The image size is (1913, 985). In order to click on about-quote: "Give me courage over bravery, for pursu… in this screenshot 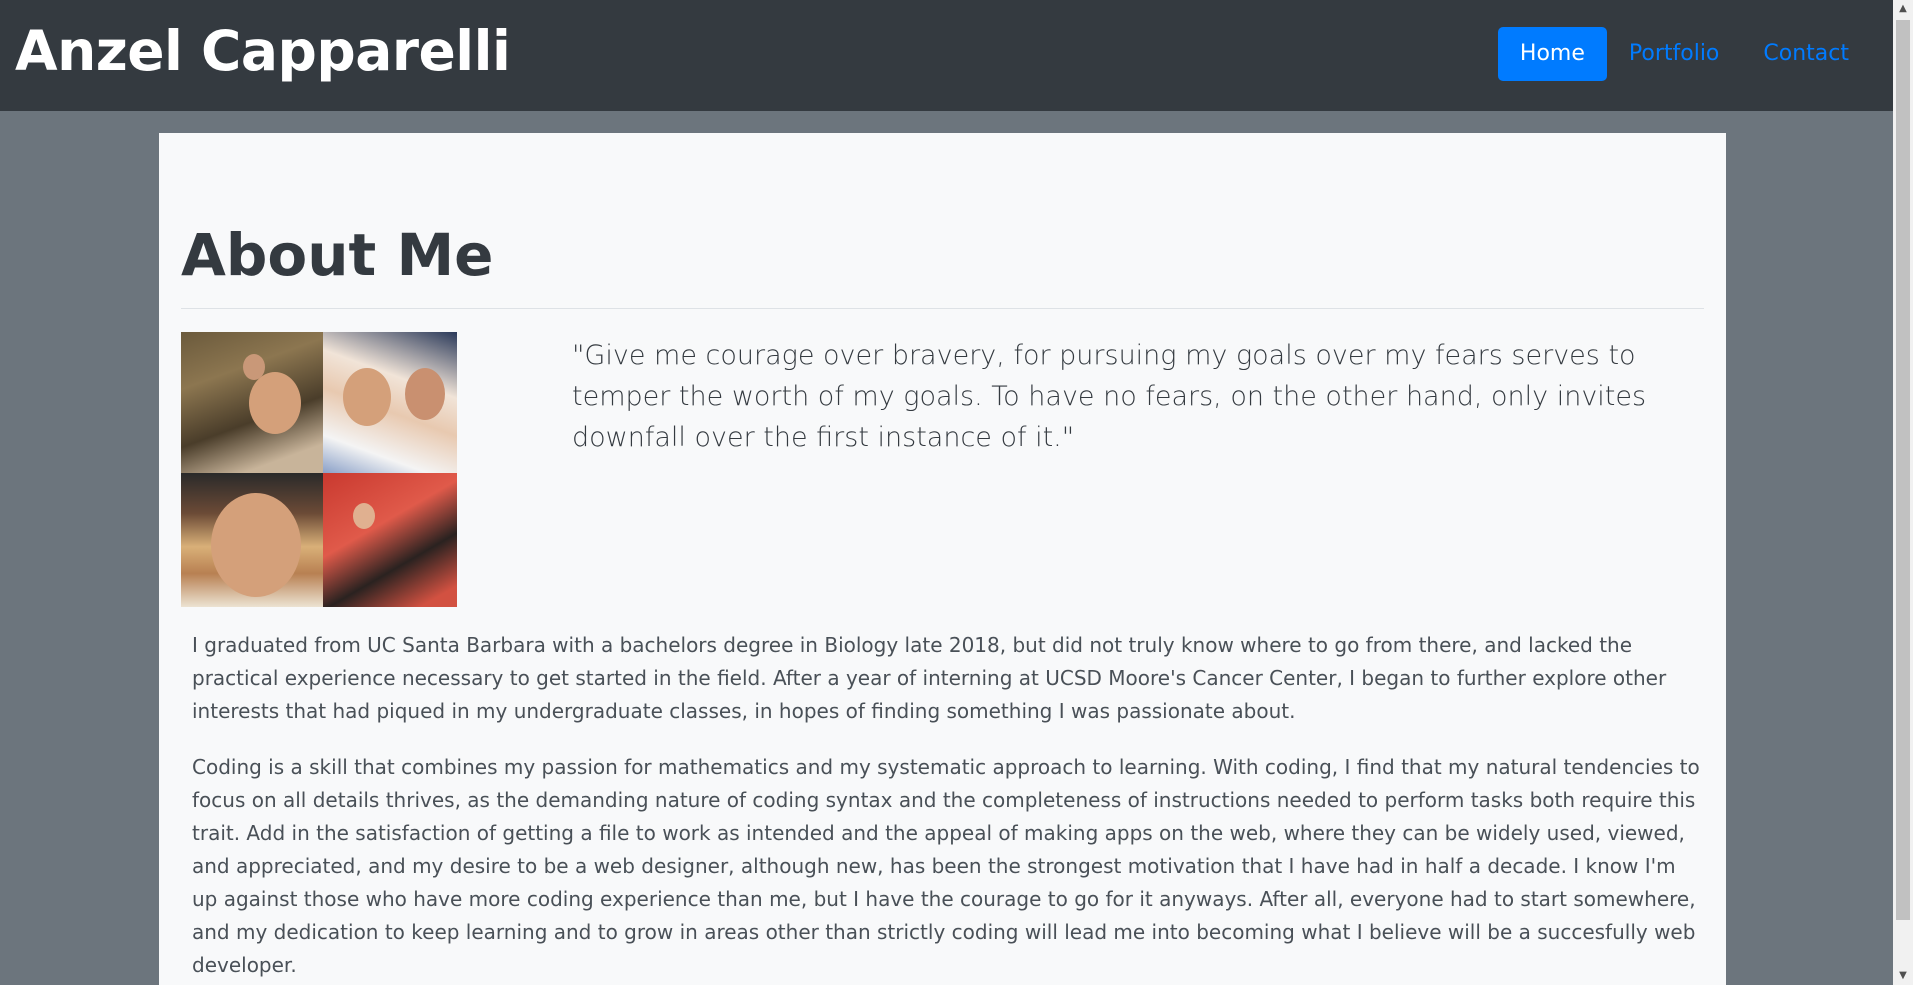, I will do `click(1109, 396)`.